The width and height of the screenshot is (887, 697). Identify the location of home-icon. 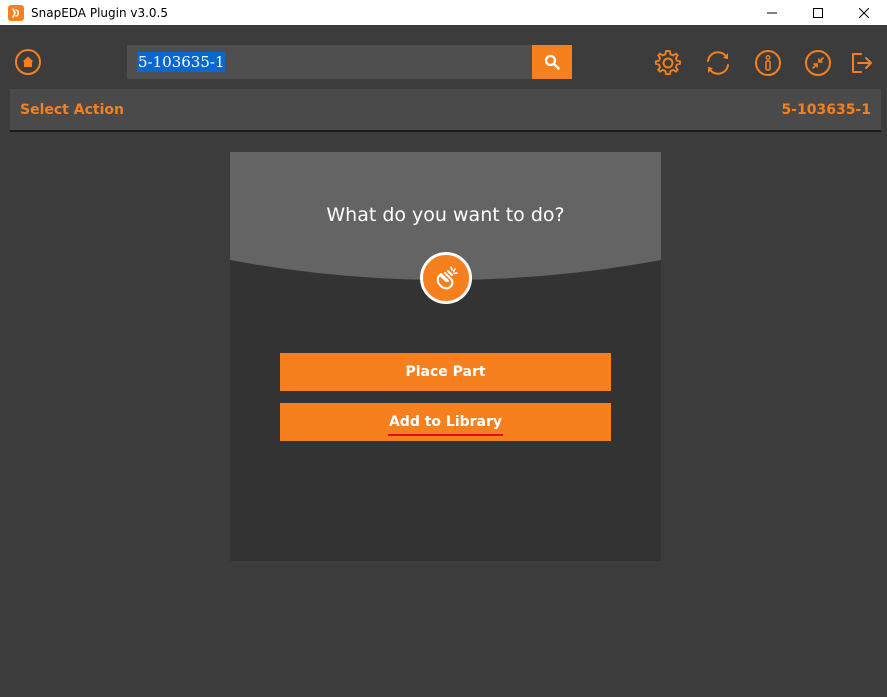
(28, 61).